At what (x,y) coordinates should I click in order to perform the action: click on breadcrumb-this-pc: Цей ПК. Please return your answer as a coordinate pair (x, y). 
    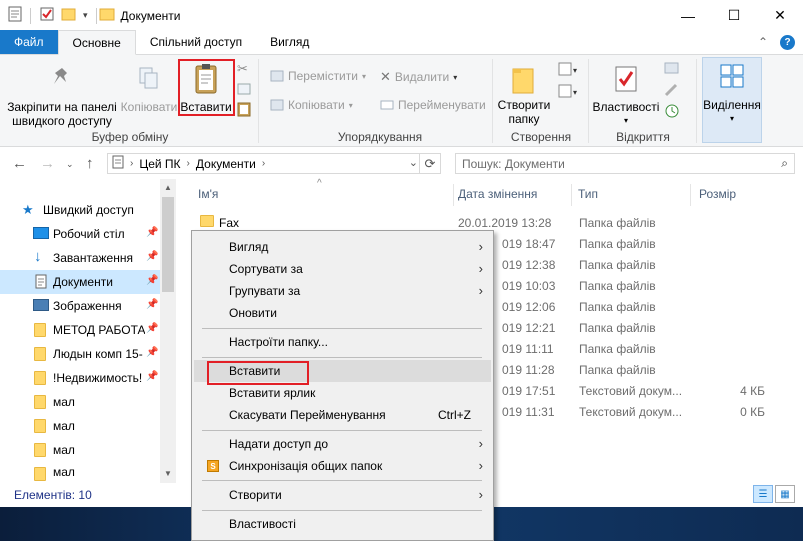
    Looking at the image, I should click on (159, 164).